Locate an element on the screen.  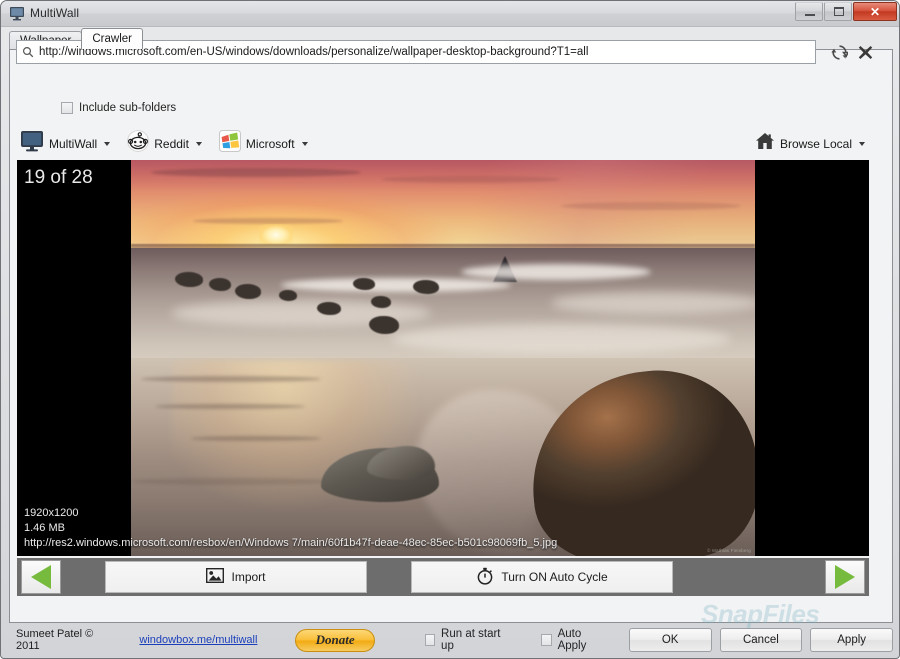
browse-local-label: Browse Local is located at coordinates (815, 143).